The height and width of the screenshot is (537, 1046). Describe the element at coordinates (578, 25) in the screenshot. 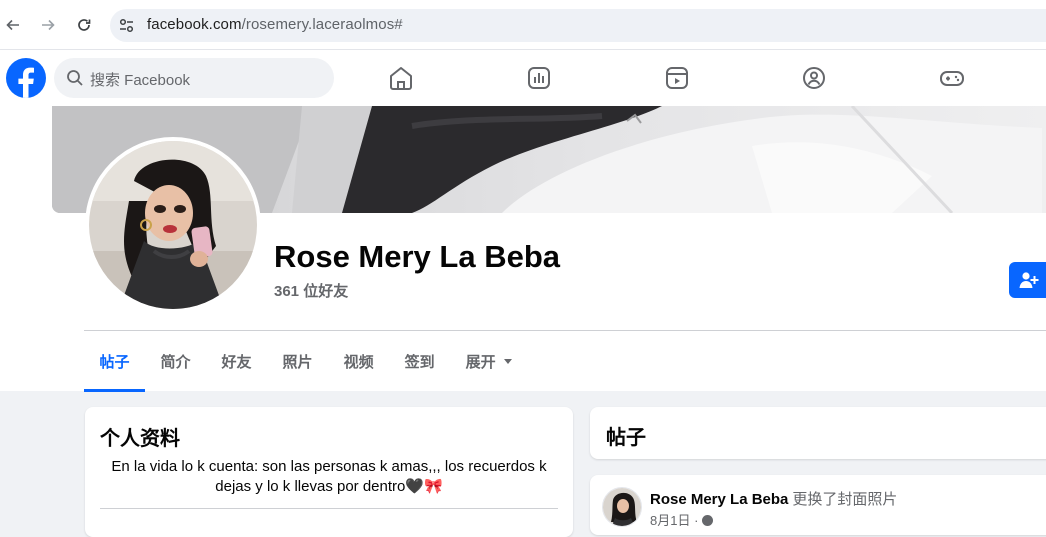

I see `address-bar: facebook.com/rosemery.laceraolmos#` at that location.